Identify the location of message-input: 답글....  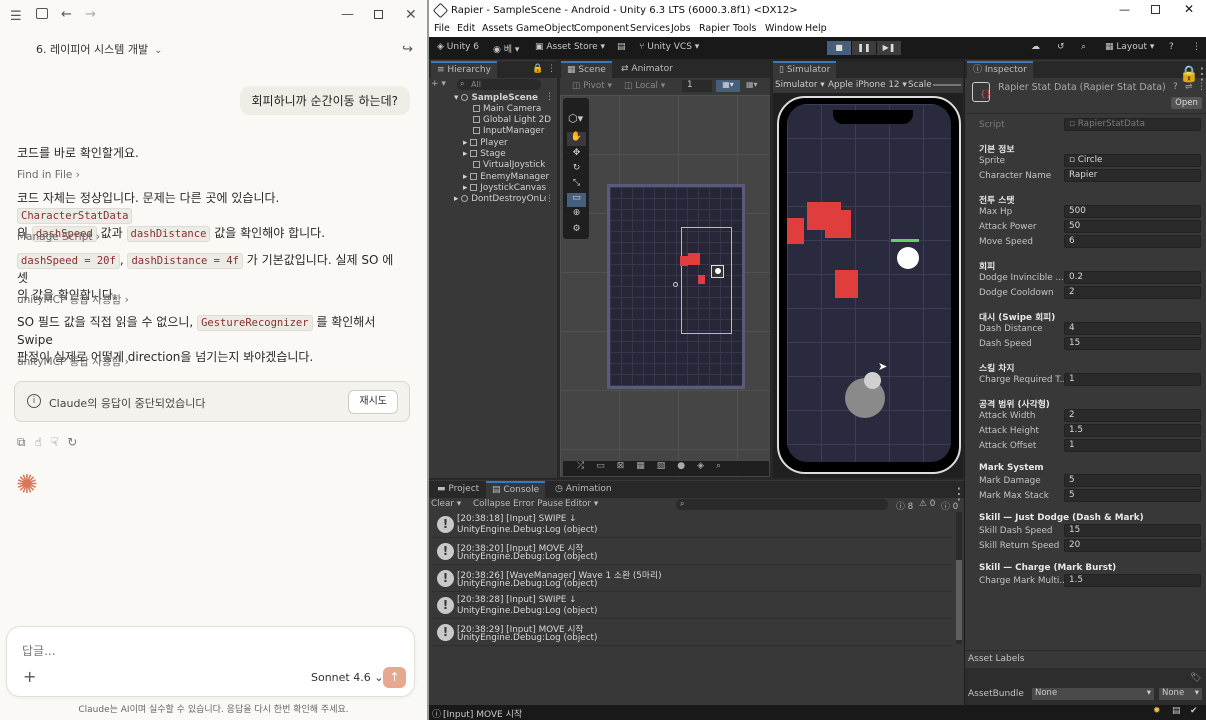
(39, 650).